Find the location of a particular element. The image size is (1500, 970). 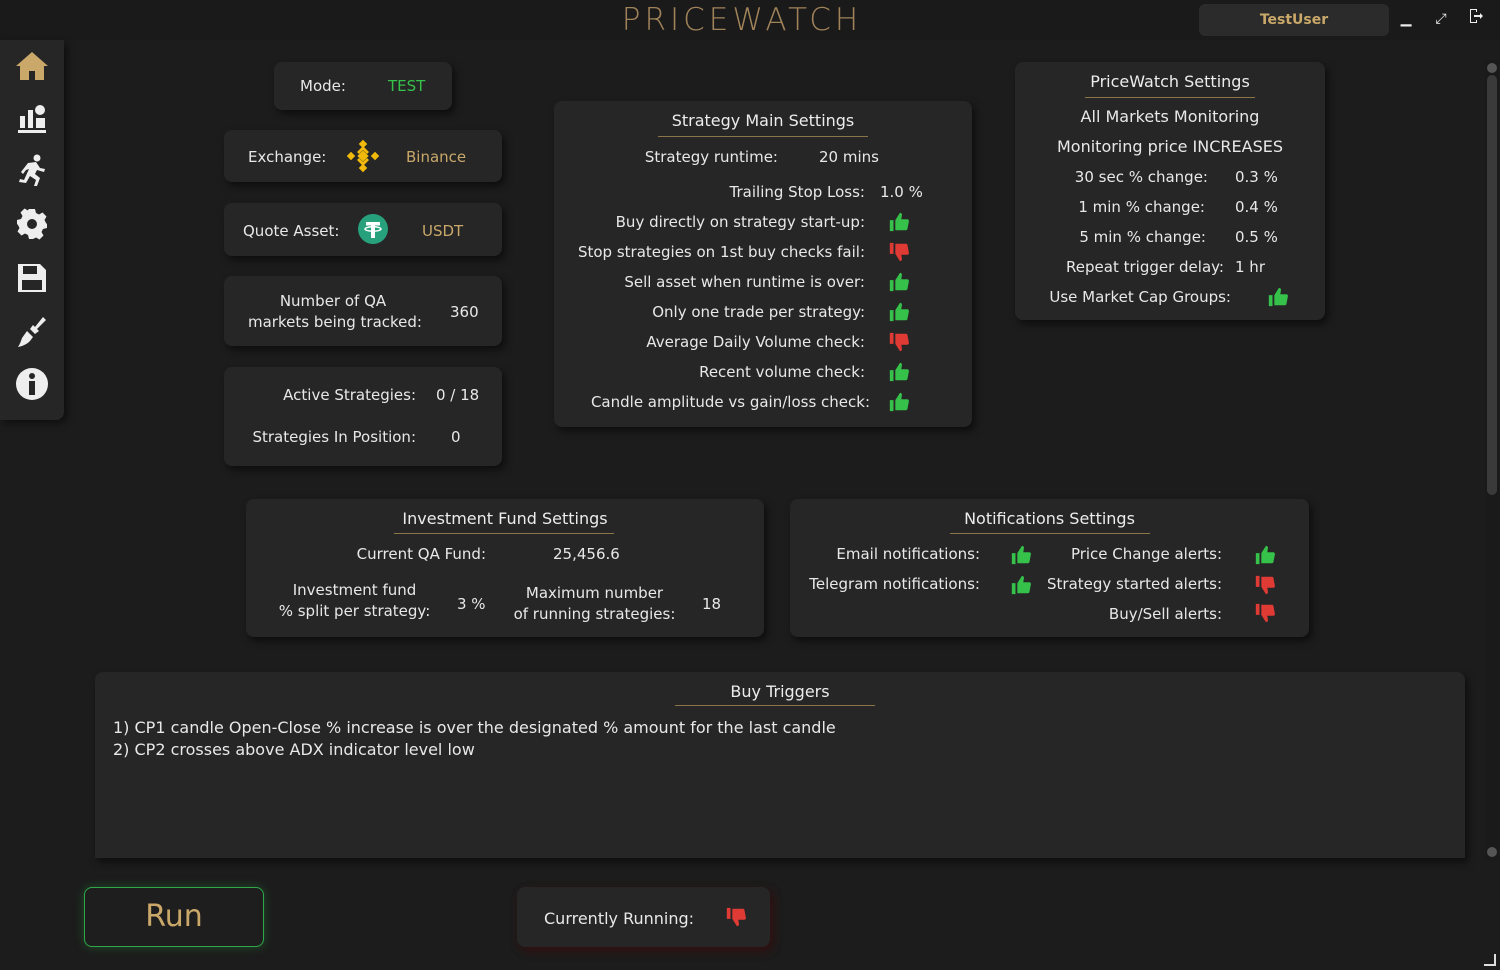

strategies-in-position-value: 0 is located at coordinates (456, 437).